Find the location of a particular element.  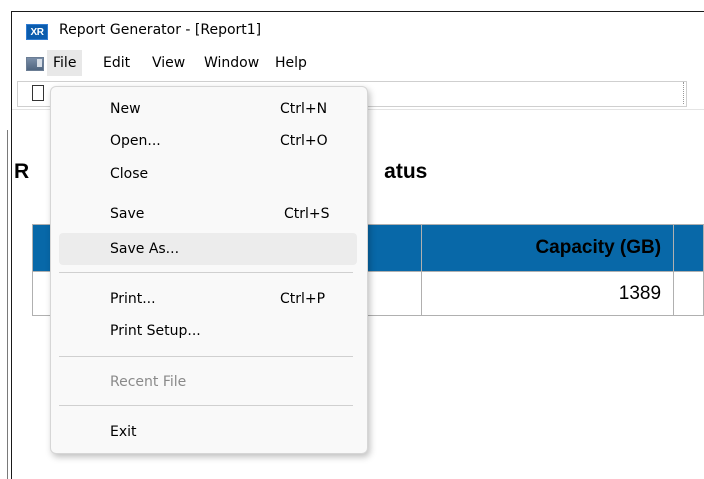

menu-item-exit: Exit is located at coordinates (208, 432).